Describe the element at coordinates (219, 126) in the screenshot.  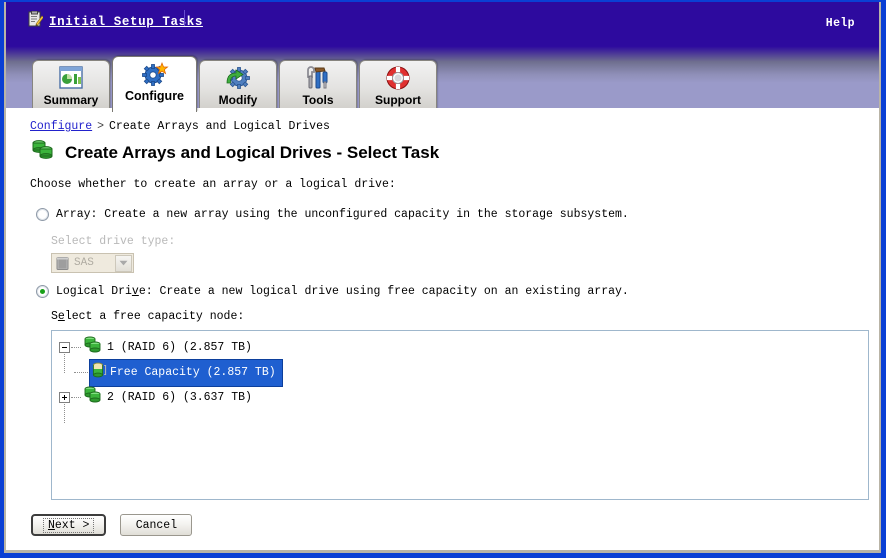
I see `breadcrumb-current: Create Arrays and Logical Drives` at that location.